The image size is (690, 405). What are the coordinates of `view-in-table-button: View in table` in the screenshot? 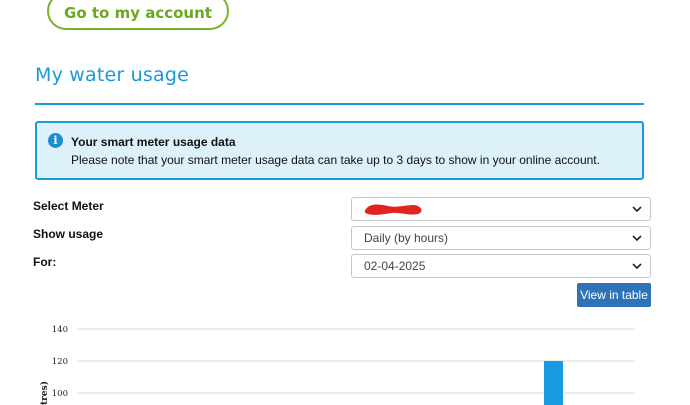 It's located at (614, 295).